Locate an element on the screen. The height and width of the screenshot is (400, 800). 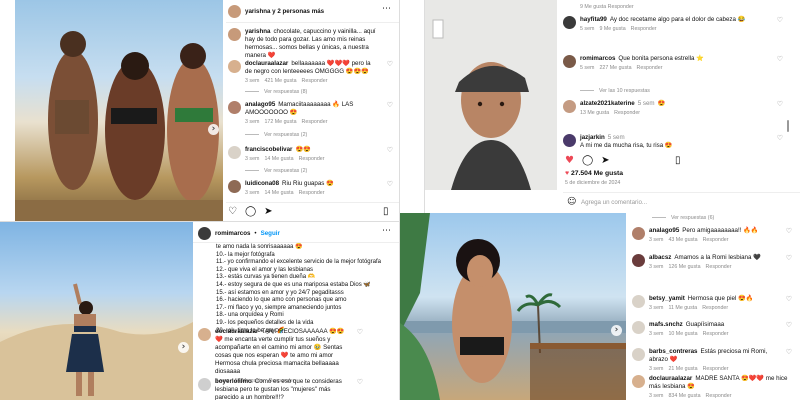
comment-likes: 834 Me gusta is located at coordinates (684, 396).